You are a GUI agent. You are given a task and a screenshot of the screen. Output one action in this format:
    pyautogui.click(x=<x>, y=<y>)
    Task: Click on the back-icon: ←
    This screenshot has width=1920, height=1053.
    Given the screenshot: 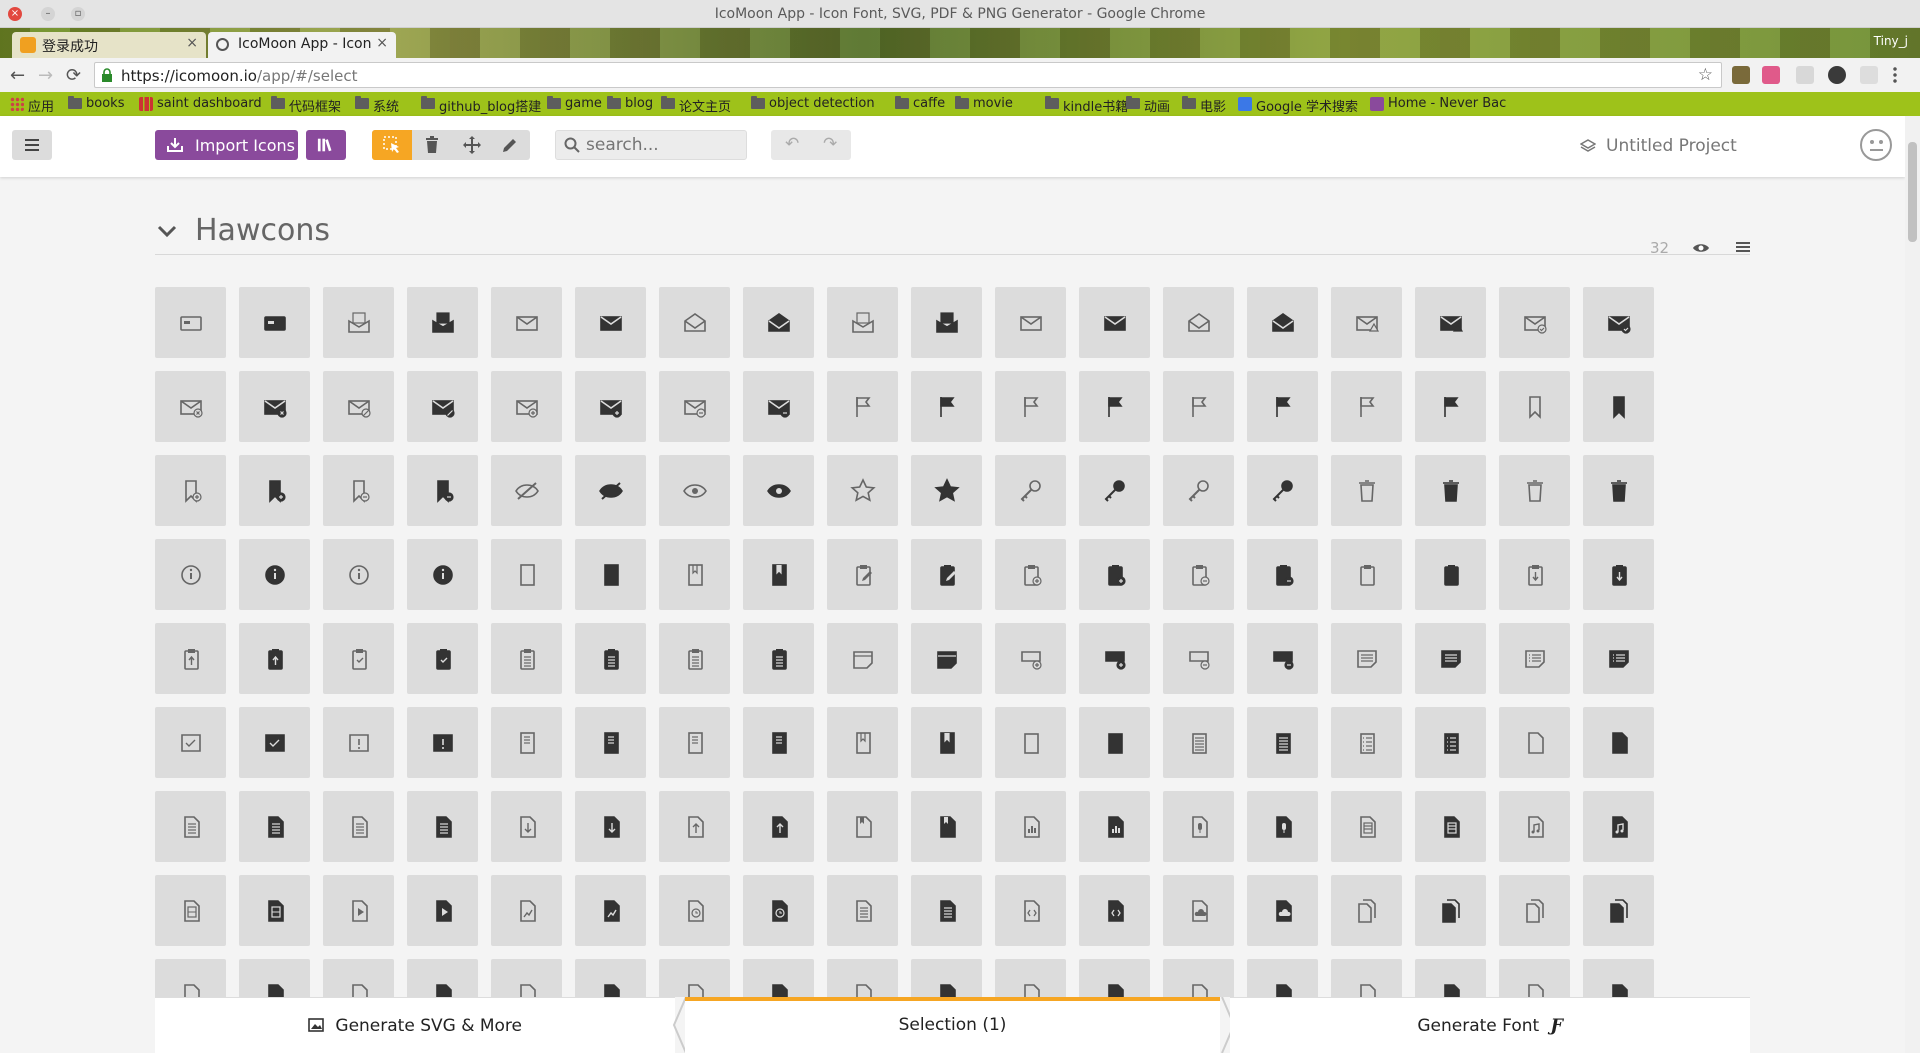 What is the action you would take?
    pyautogui.click(x=17, y=75)
    